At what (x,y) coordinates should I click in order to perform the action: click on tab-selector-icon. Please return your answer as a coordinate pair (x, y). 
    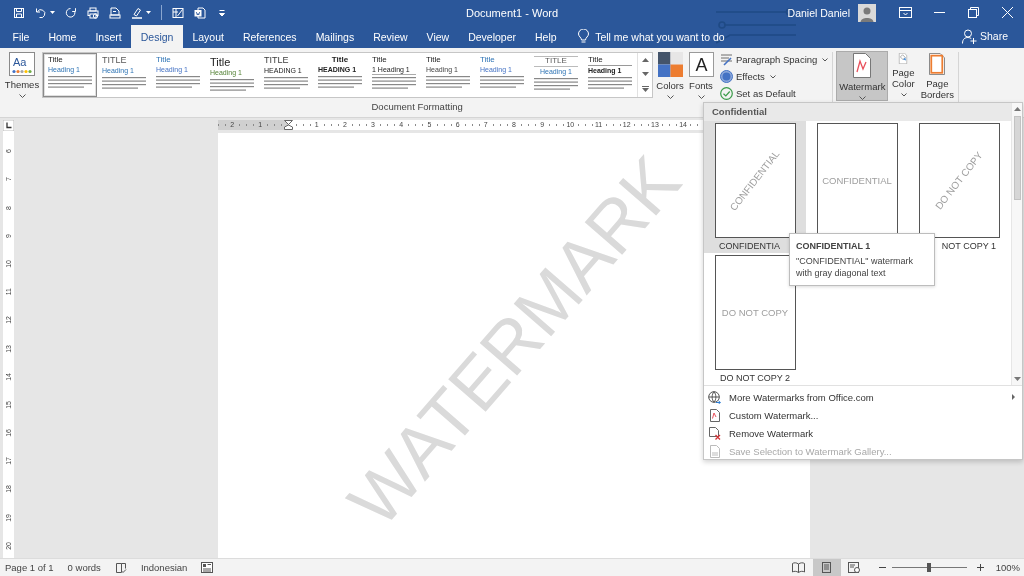
    Looking at the image, I should click on (8, 125).